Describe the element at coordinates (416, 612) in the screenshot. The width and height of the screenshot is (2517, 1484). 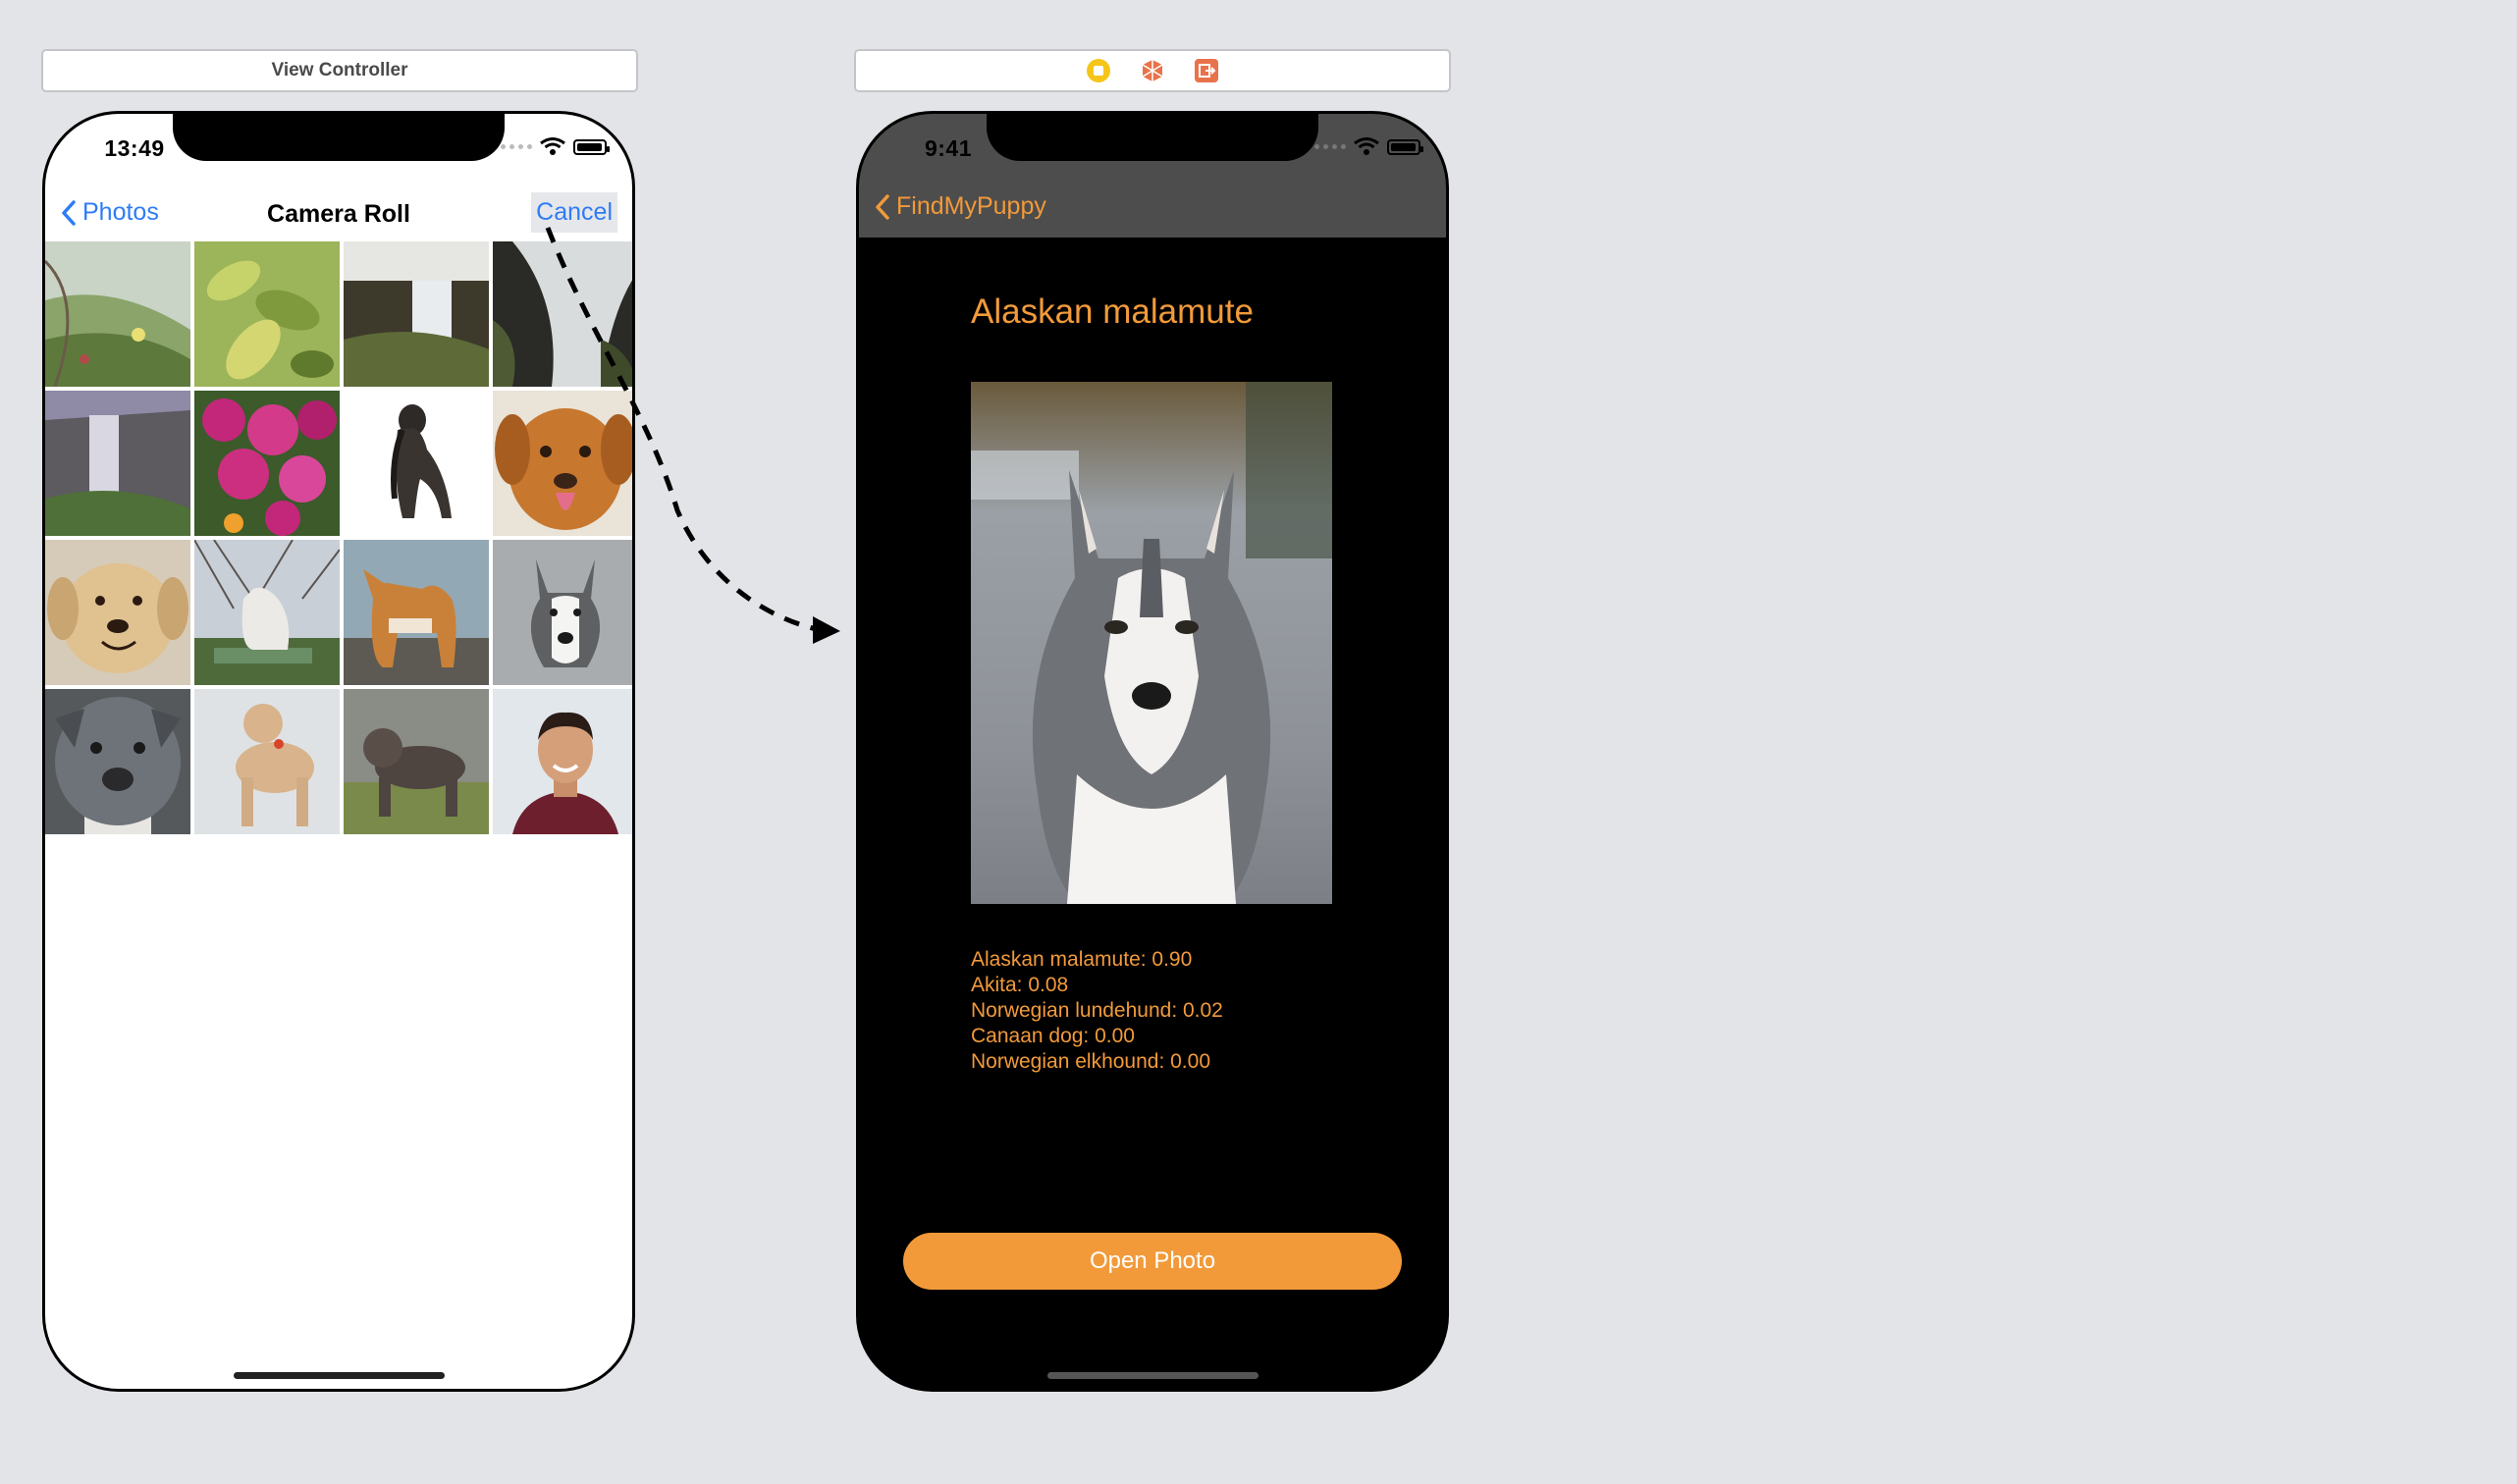
I see `photo-thumbnail-shiba-inu` at that location.